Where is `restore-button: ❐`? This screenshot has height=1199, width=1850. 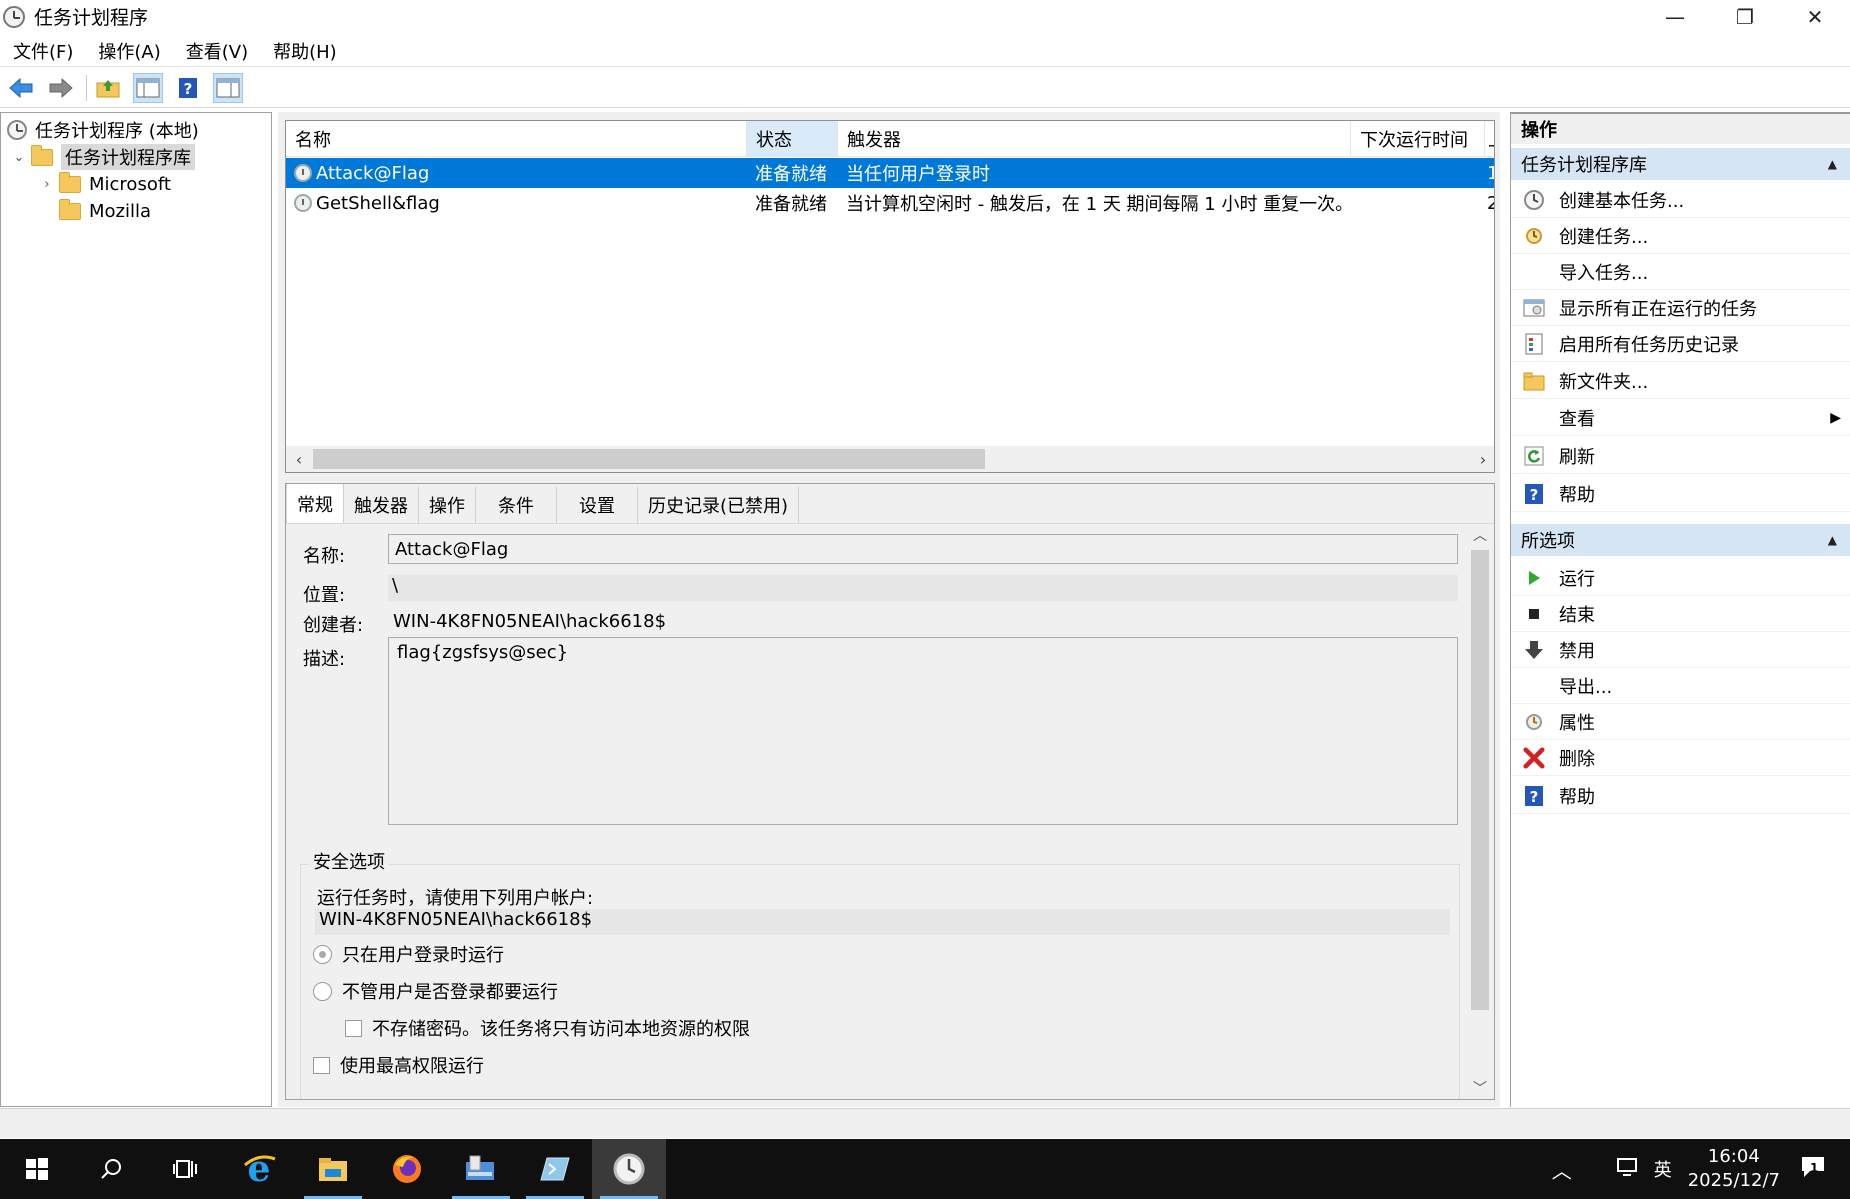
restore-button: ❐ is located at coordinates (1745, 16).